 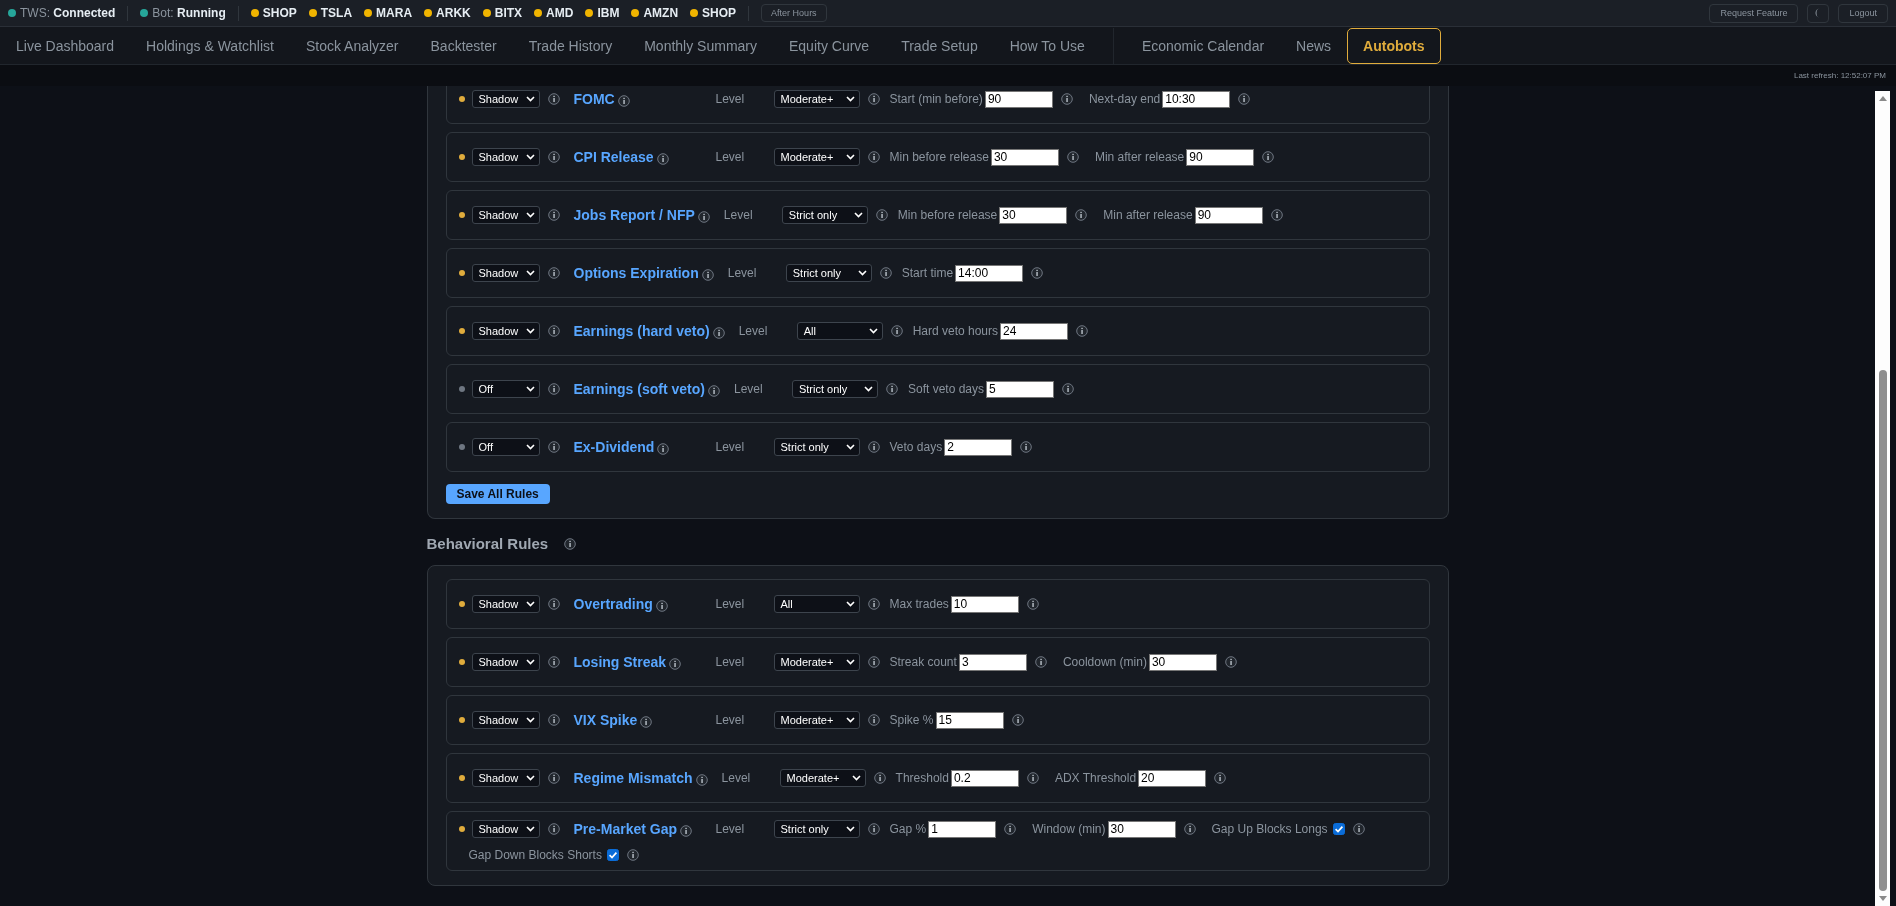 What do you see at coordinates (969, 720) in the screenshot?
I see `input-field: 15` at bounding box center [969, 720].